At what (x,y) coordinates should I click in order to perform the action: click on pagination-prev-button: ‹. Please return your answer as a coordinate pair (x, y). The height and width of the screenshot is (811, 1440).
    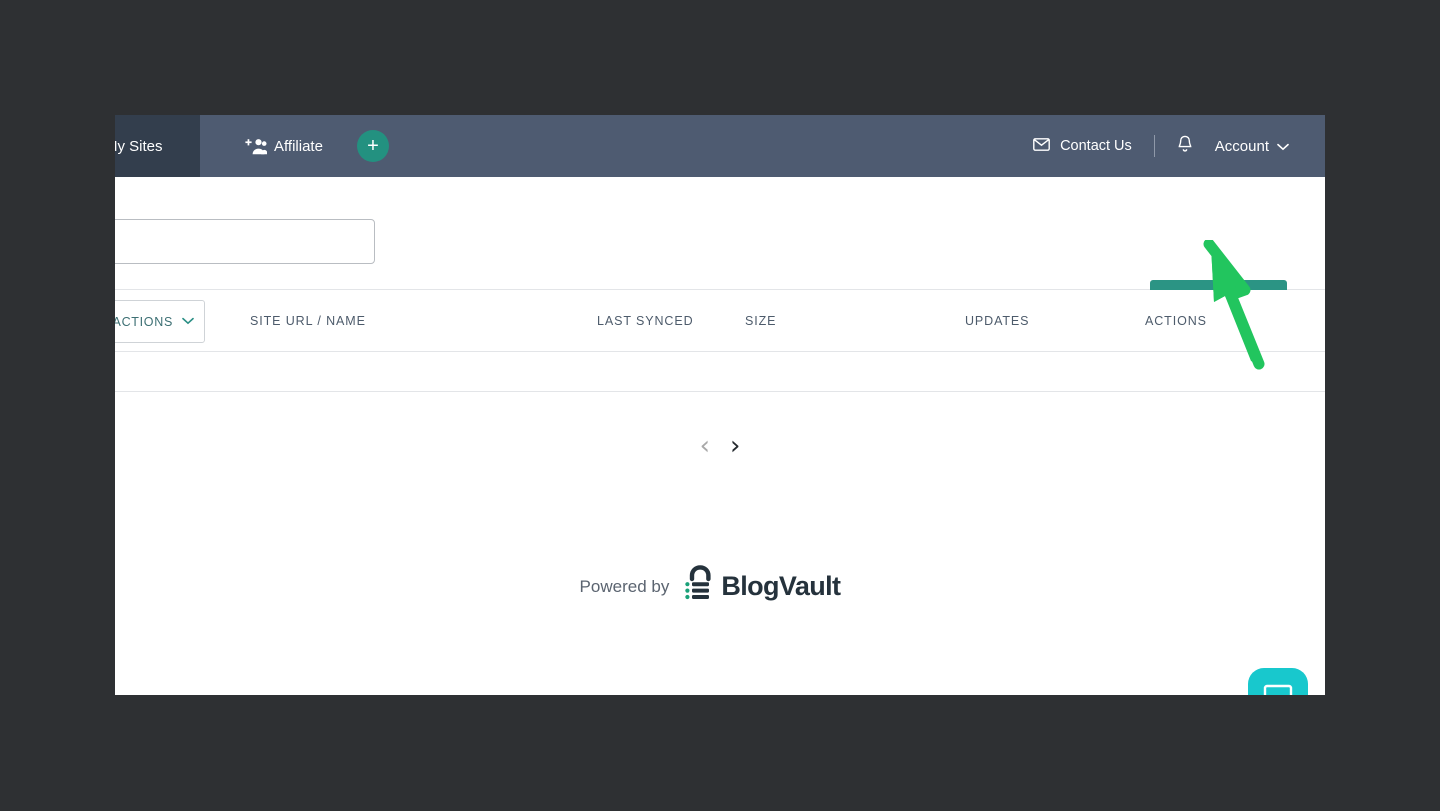
    Looking at the image, I should click on (705, 446).